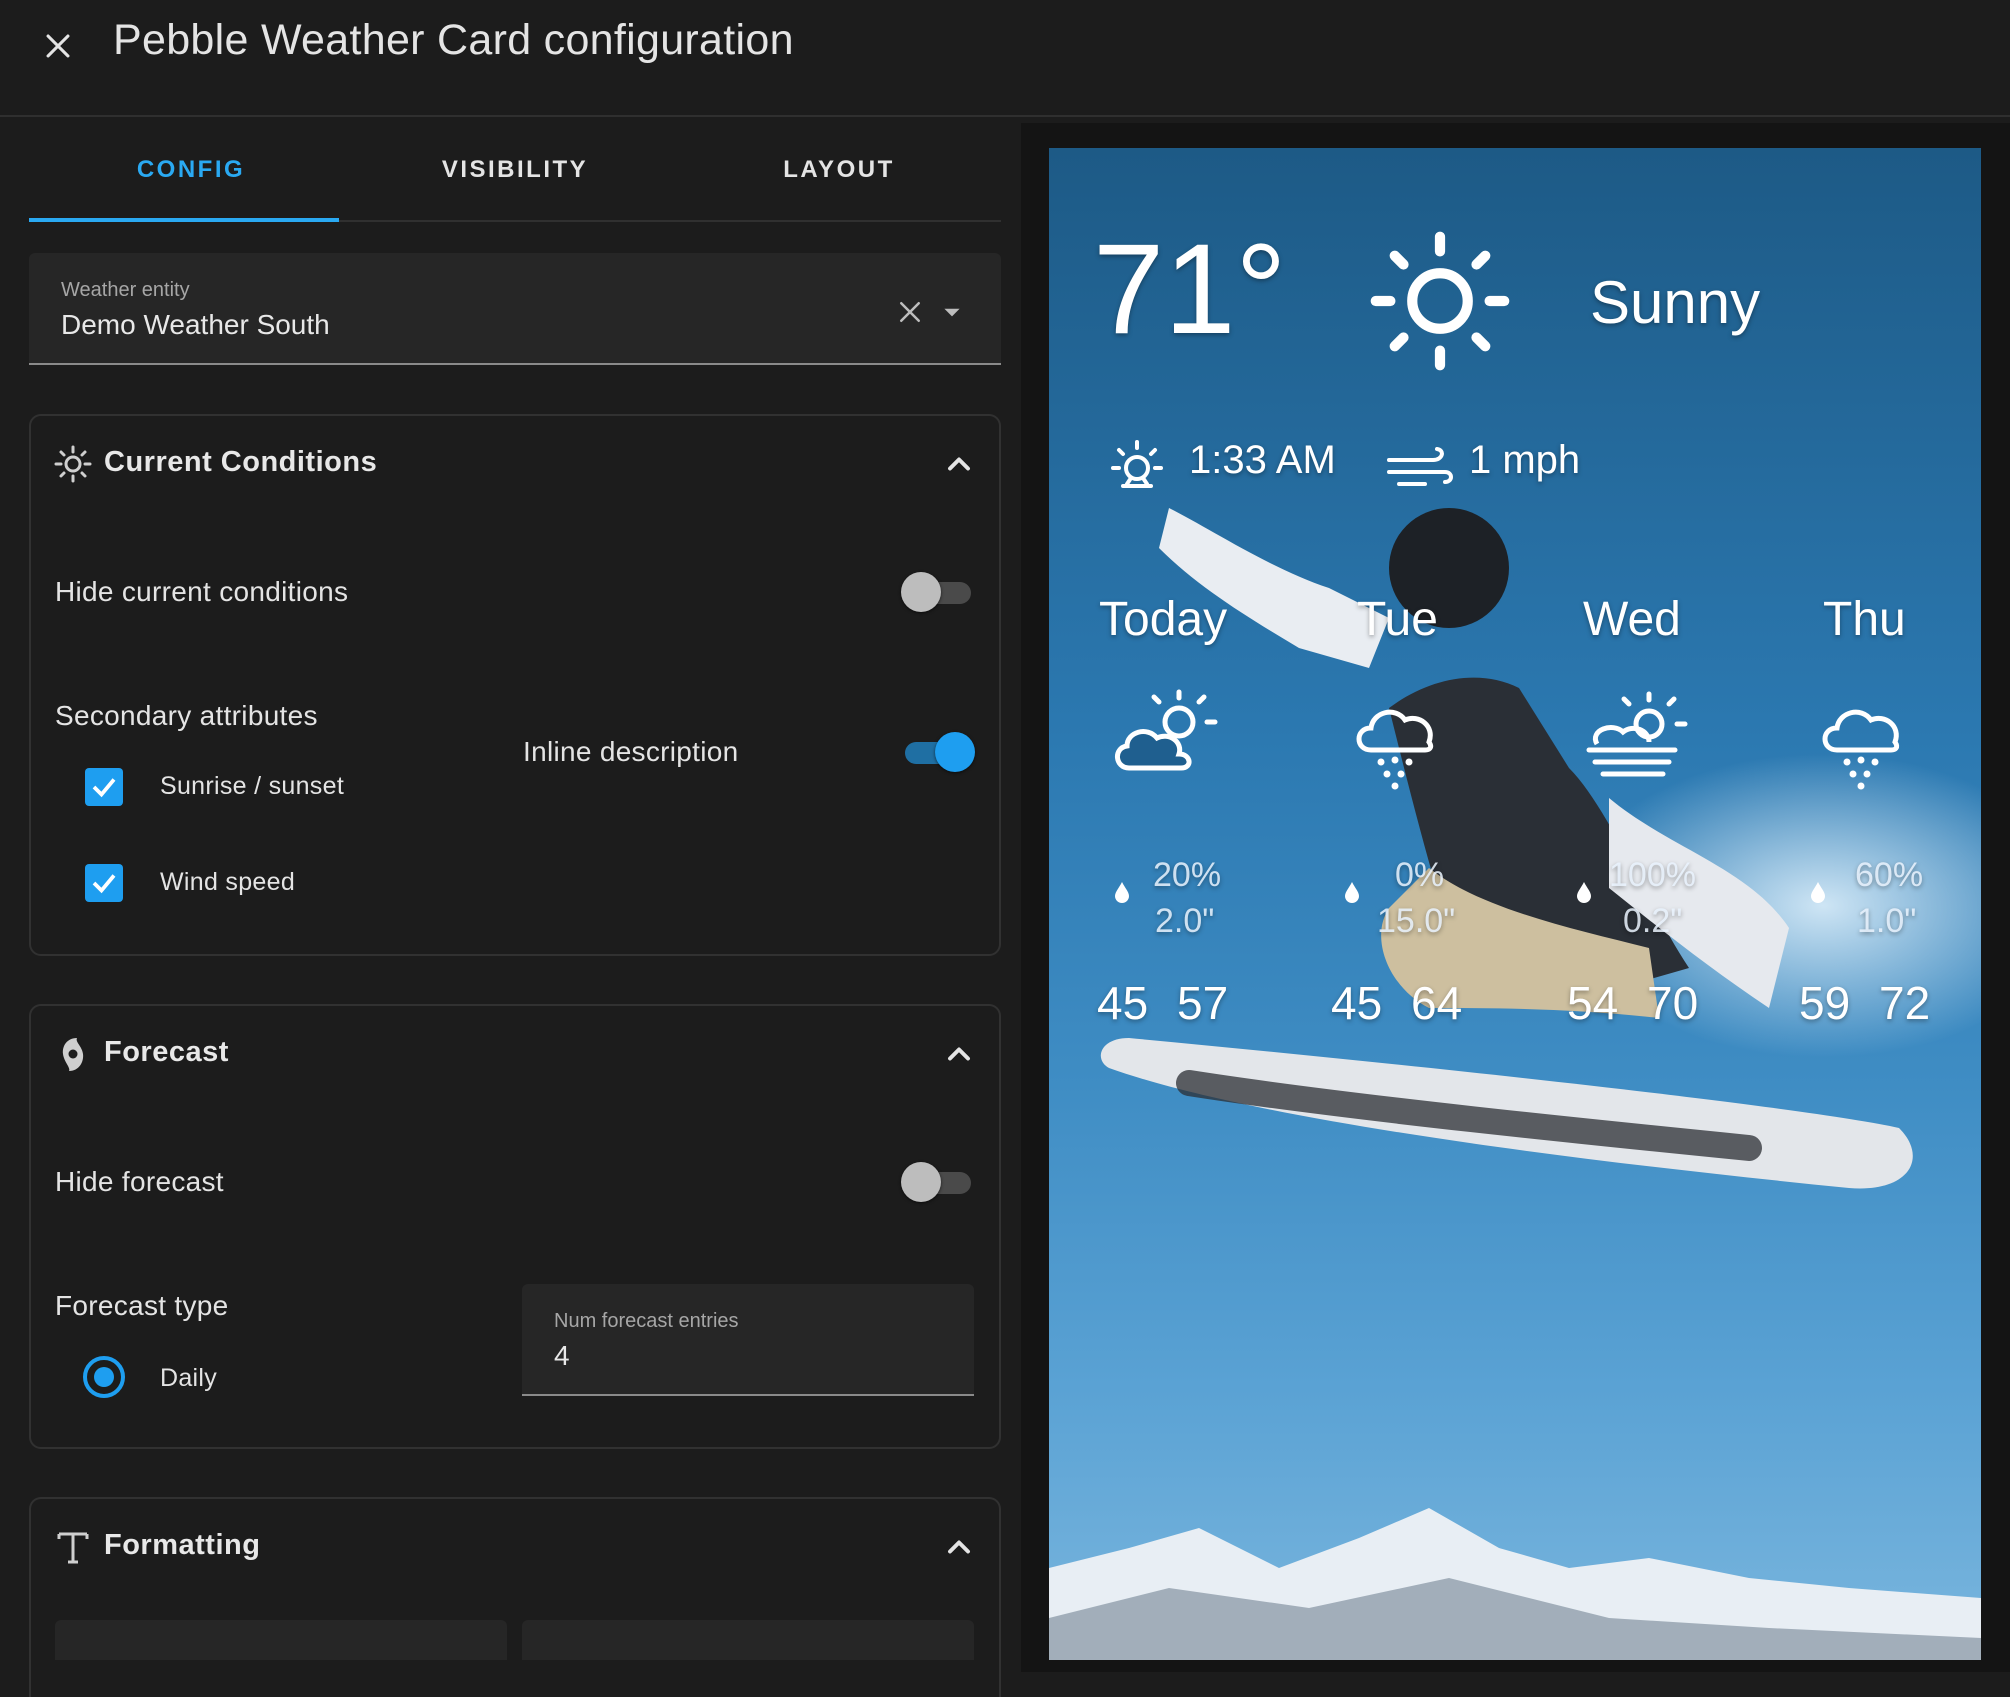  Describe the element at coordinates (202, 591) in the screenshot. I see `hide-current-conditions-label: Hide current conditions` at that location.